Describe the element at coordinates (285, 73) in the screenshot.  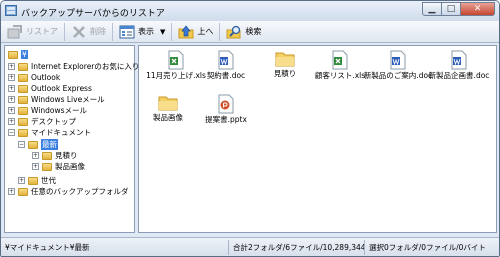
I see `file-name: 見積り` at that location.